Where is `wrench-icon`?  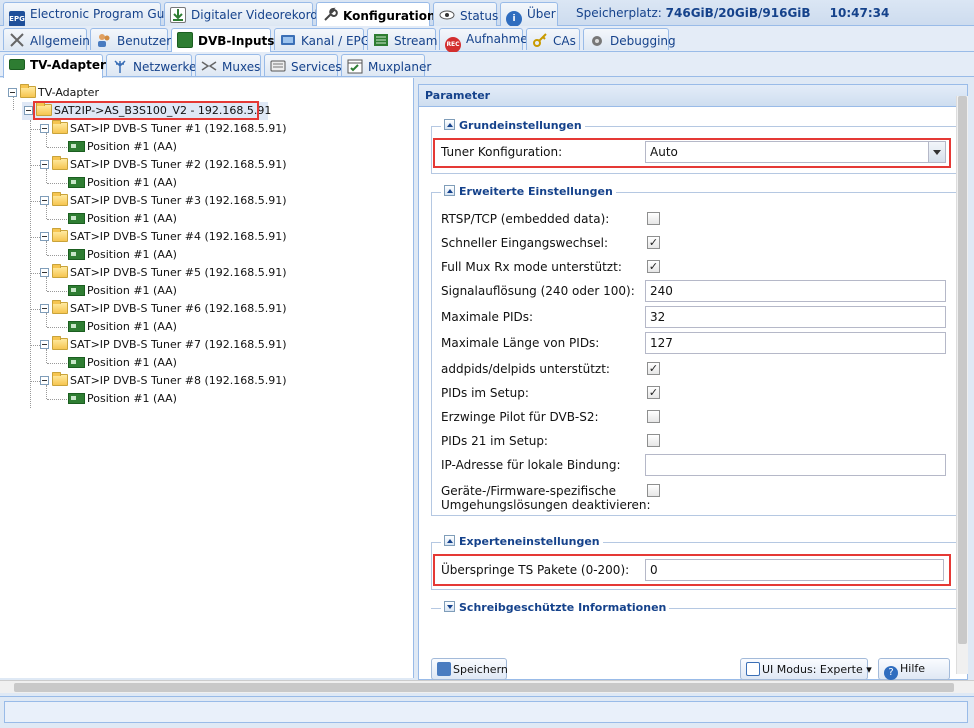 wrench-icon is located at coordinates (330, 15).